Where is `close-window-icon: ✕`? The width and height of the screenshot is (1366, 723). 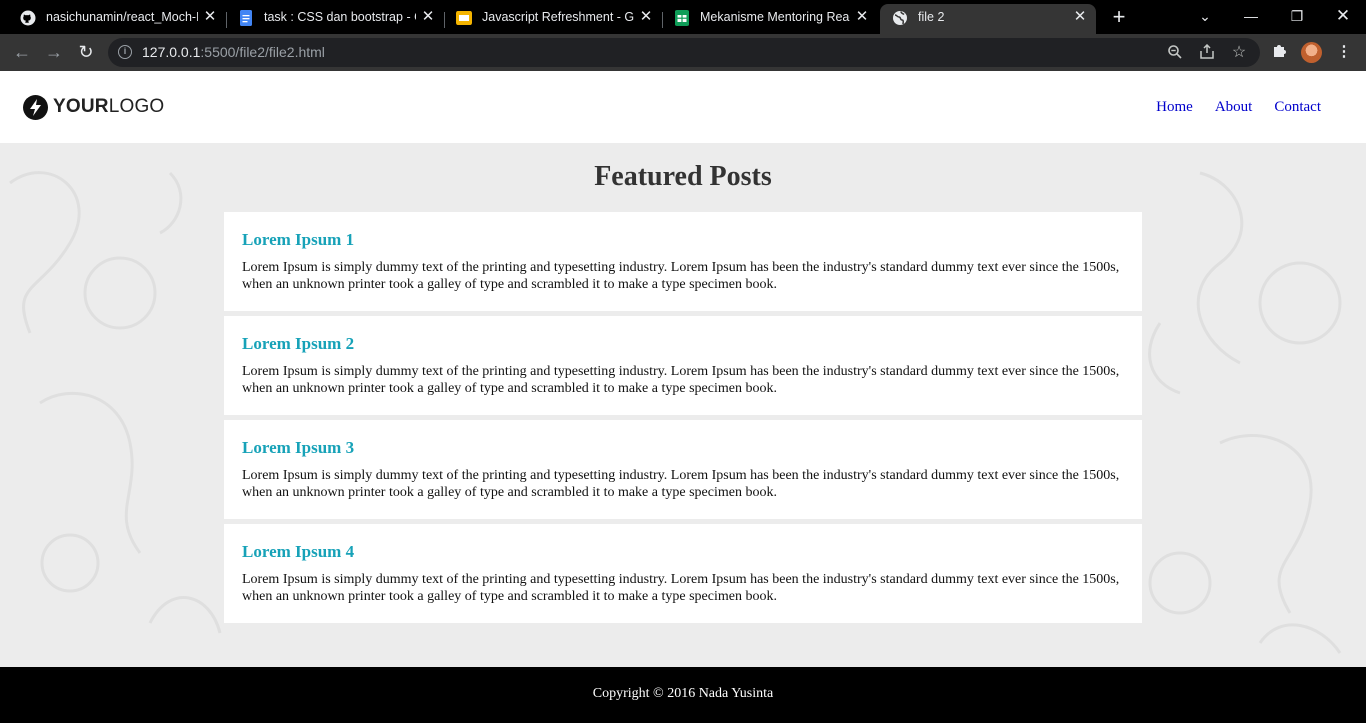
close-window-icon: ✕ is located at coordinates (1343, 16).